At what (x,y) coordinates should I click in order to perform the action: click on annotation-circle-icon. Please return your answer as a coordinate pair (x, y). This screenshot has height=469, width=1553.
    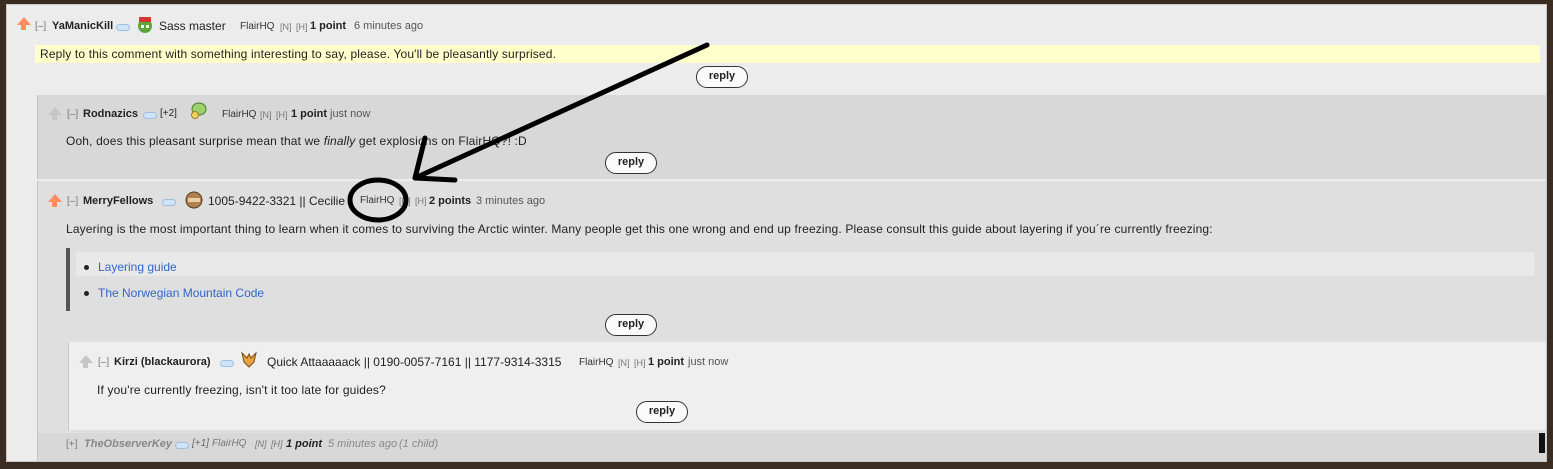
    Looking at the image, I should click on (378, 200).